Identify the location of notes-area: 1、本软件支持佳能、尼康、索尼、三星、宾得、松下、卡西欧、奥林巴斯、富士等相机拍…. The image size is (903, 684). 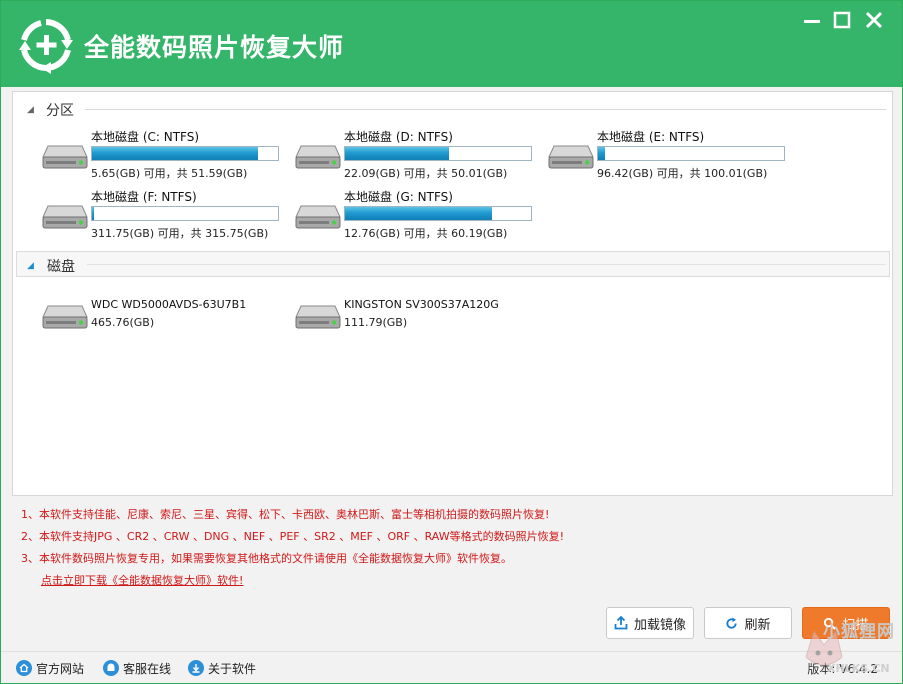
(292, 547).